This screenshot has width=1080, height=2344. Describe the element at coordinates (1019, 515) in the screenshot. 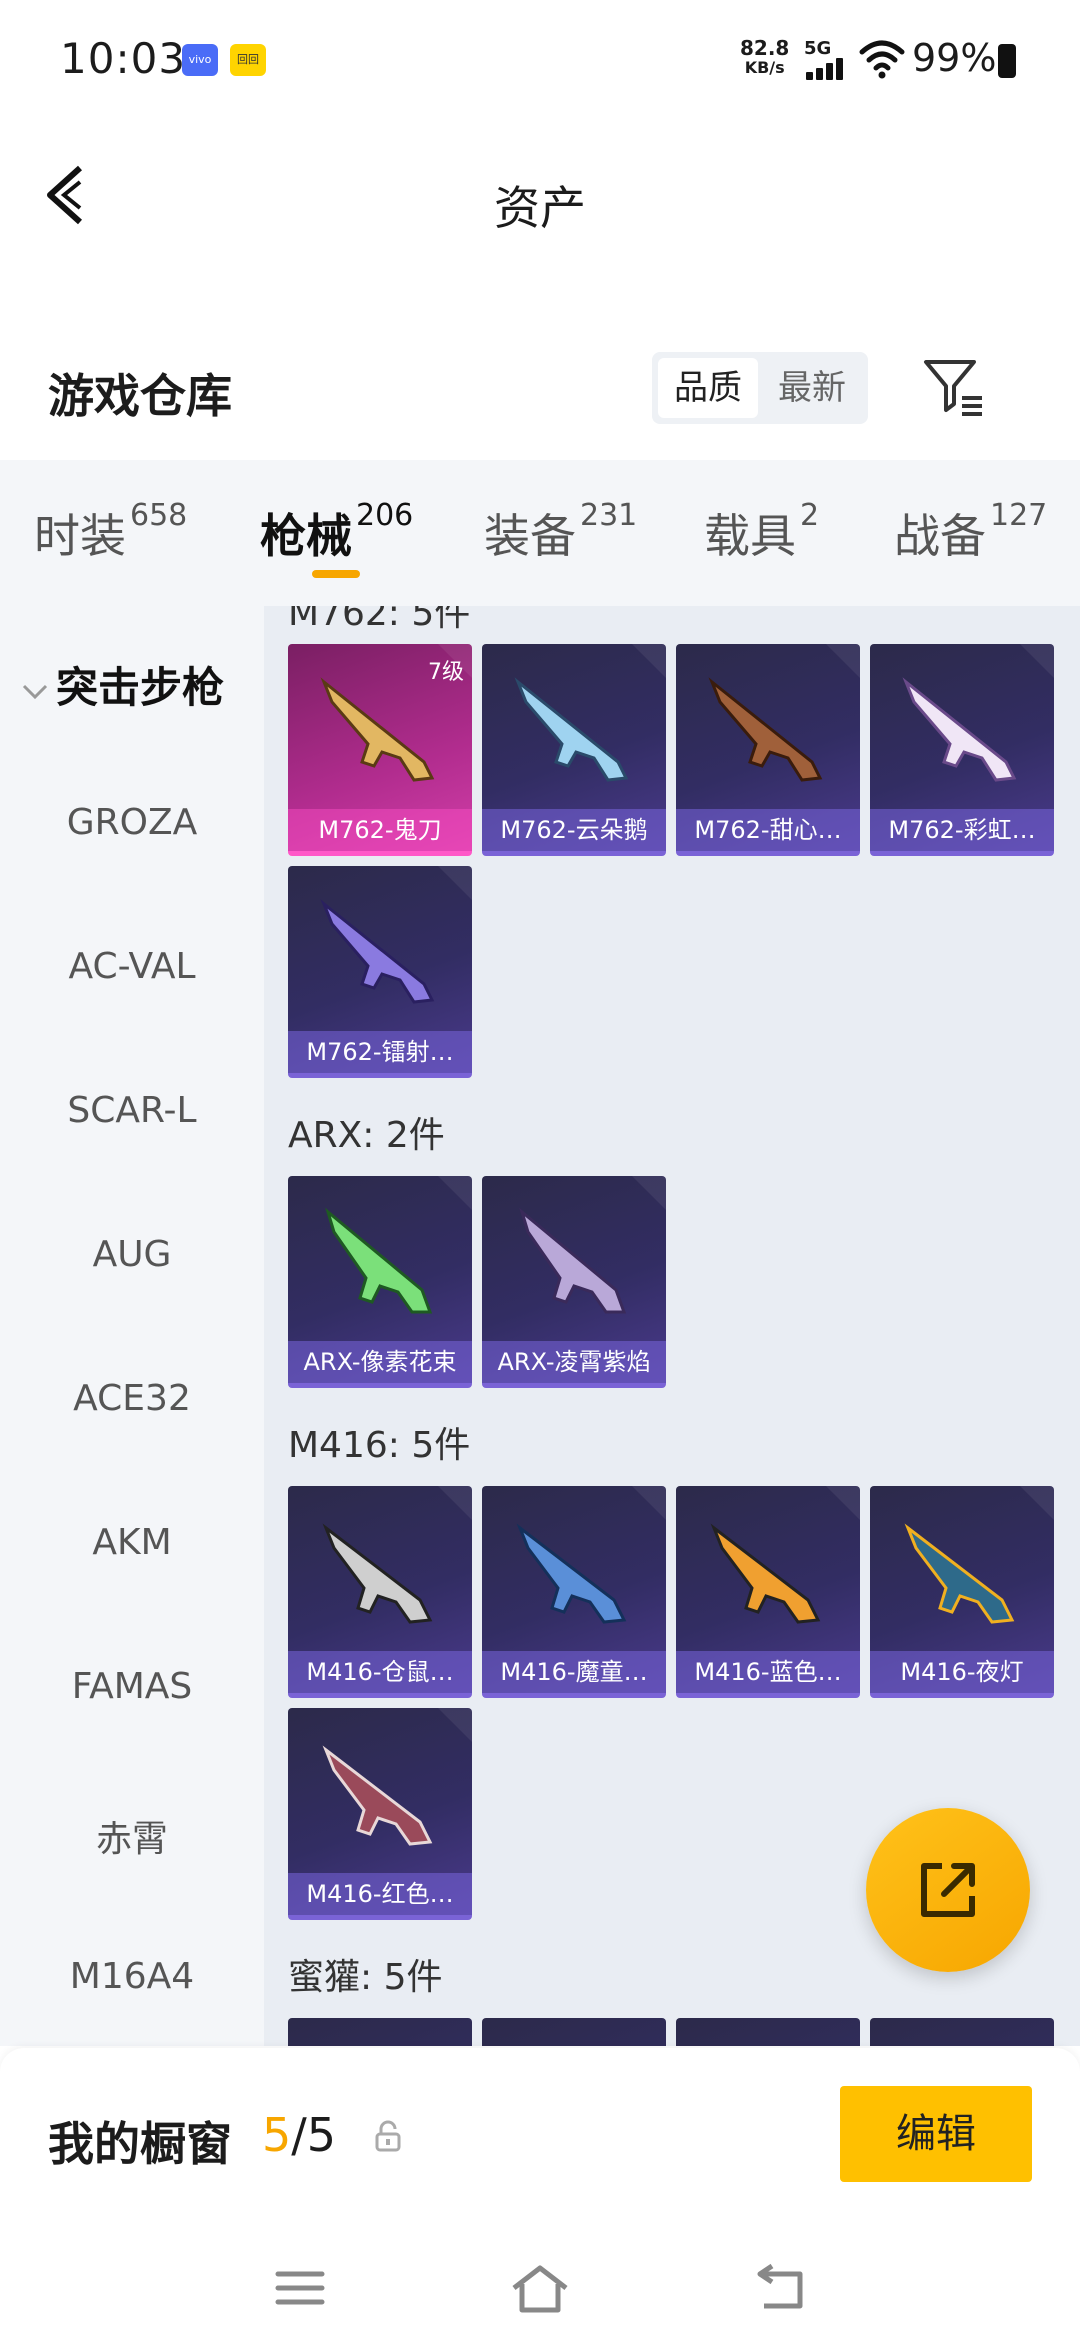

I see `tab-count: 127` at that location.